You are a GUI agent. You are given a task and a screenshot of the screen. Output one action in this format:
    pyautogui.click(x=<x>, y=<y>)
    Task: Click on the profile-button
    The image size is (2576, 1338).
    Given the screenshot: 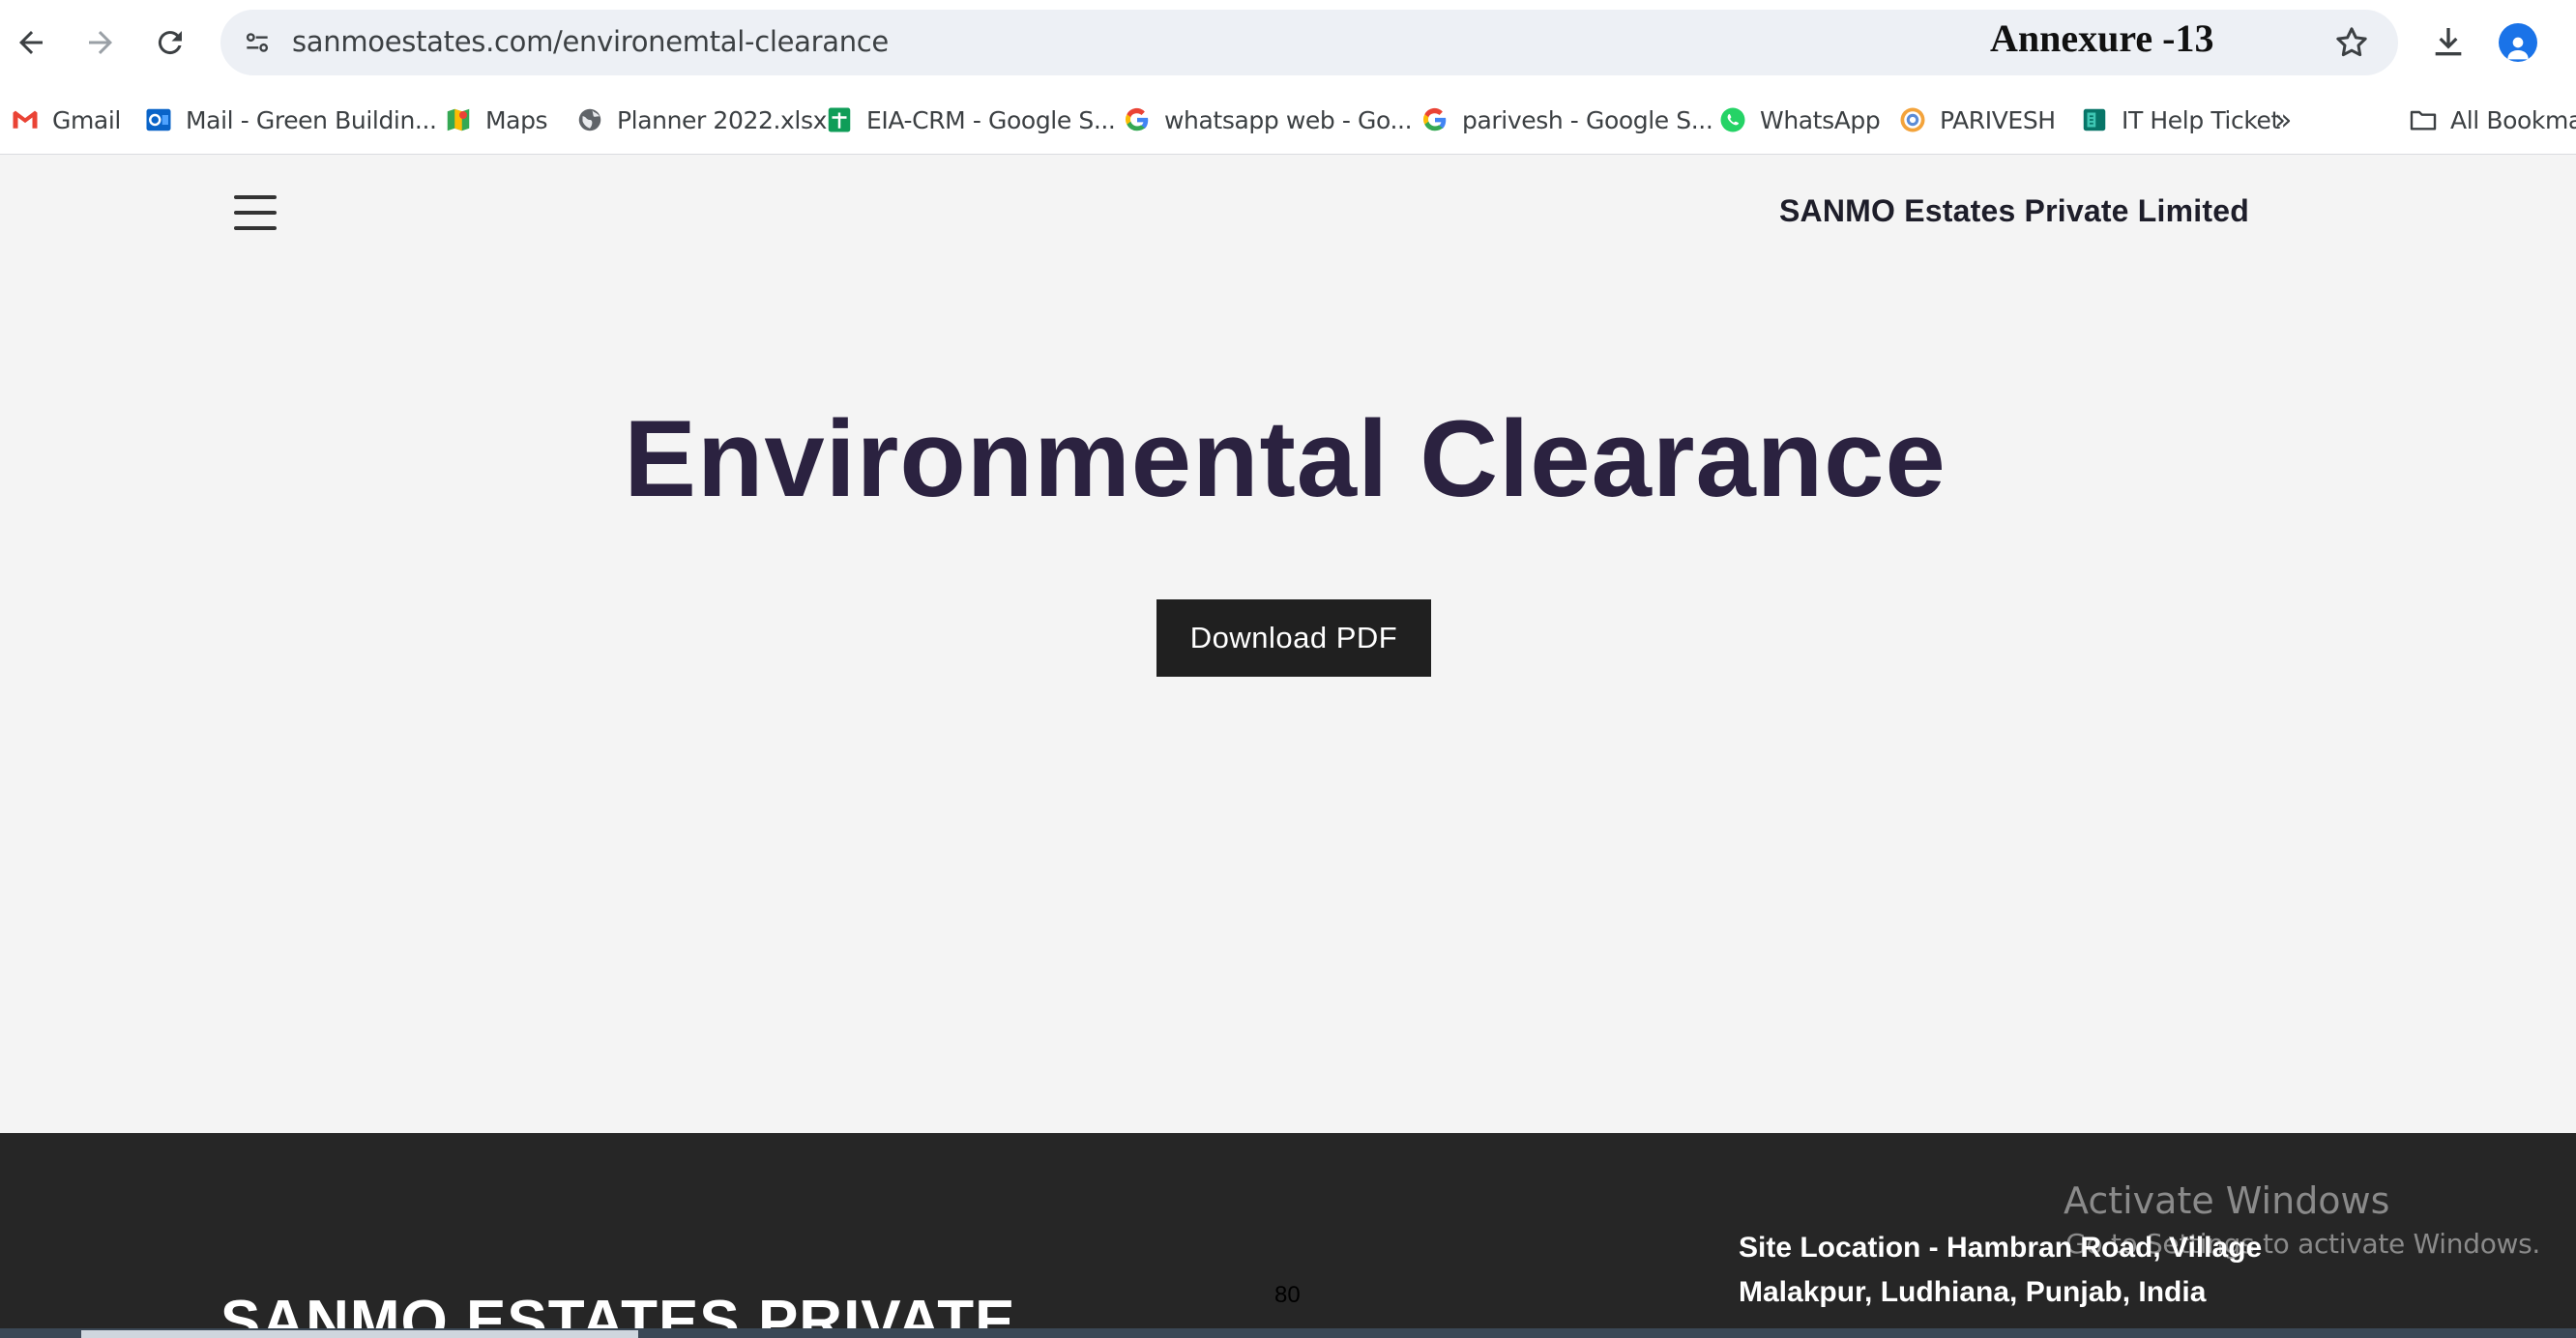 What is the action you would take?
    pyautogui.click(x=2518, y=42)
    